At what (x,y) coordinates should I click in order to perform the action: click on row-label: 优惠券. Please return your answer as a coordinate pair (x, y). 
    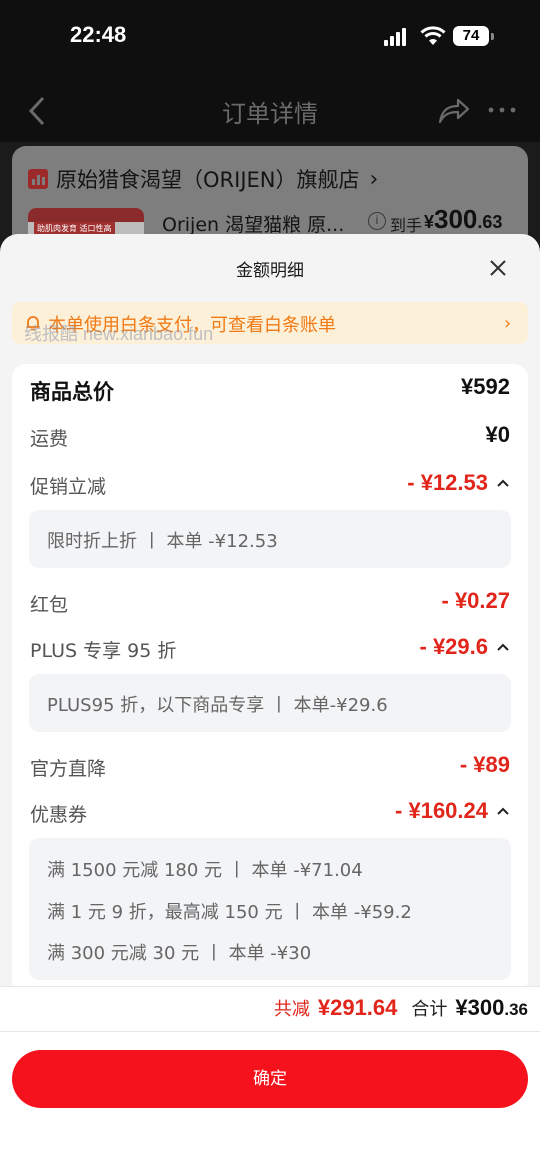
    Looking at the image, I should click on (59, 815).